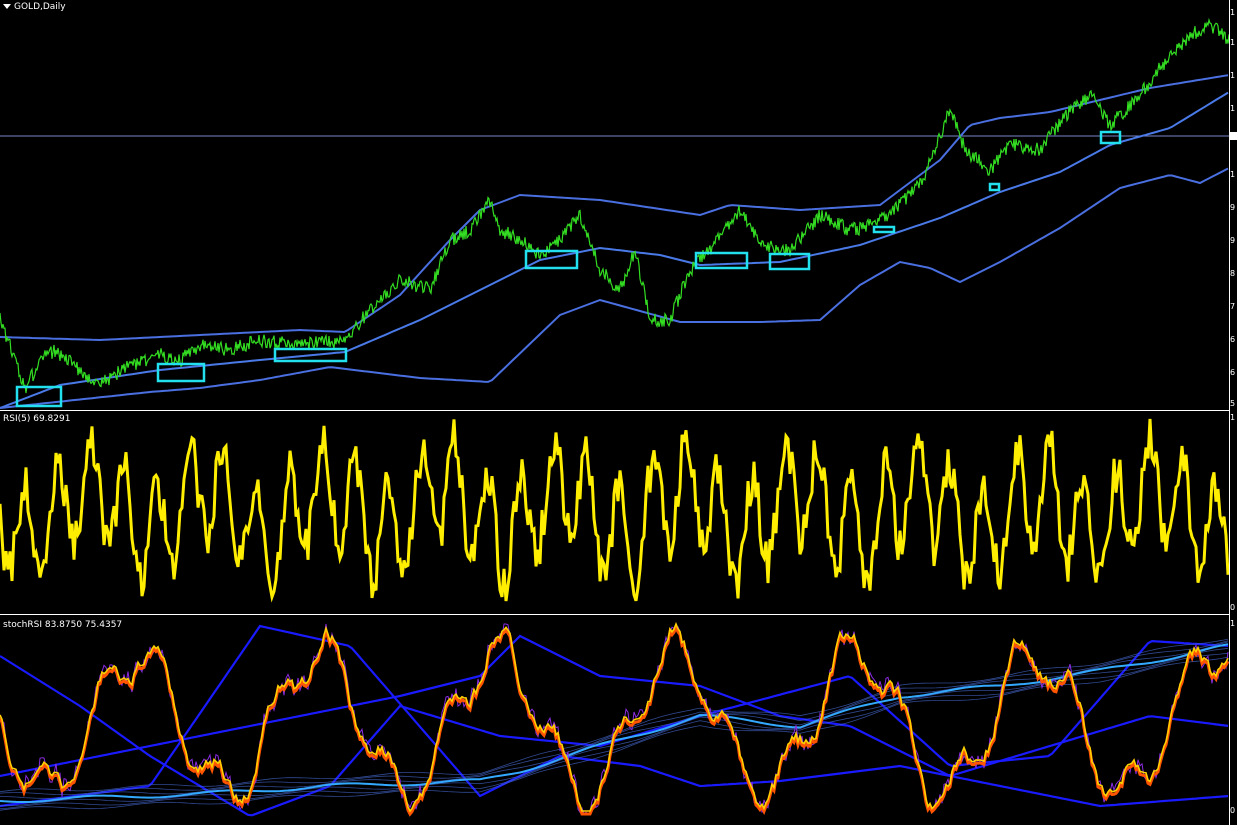 The height and width of the screenshot is (825, 1237). What do you see at coordinates (618, 614) in the screenshot?
I see `pane-separator` at bounding box center [618, 614].